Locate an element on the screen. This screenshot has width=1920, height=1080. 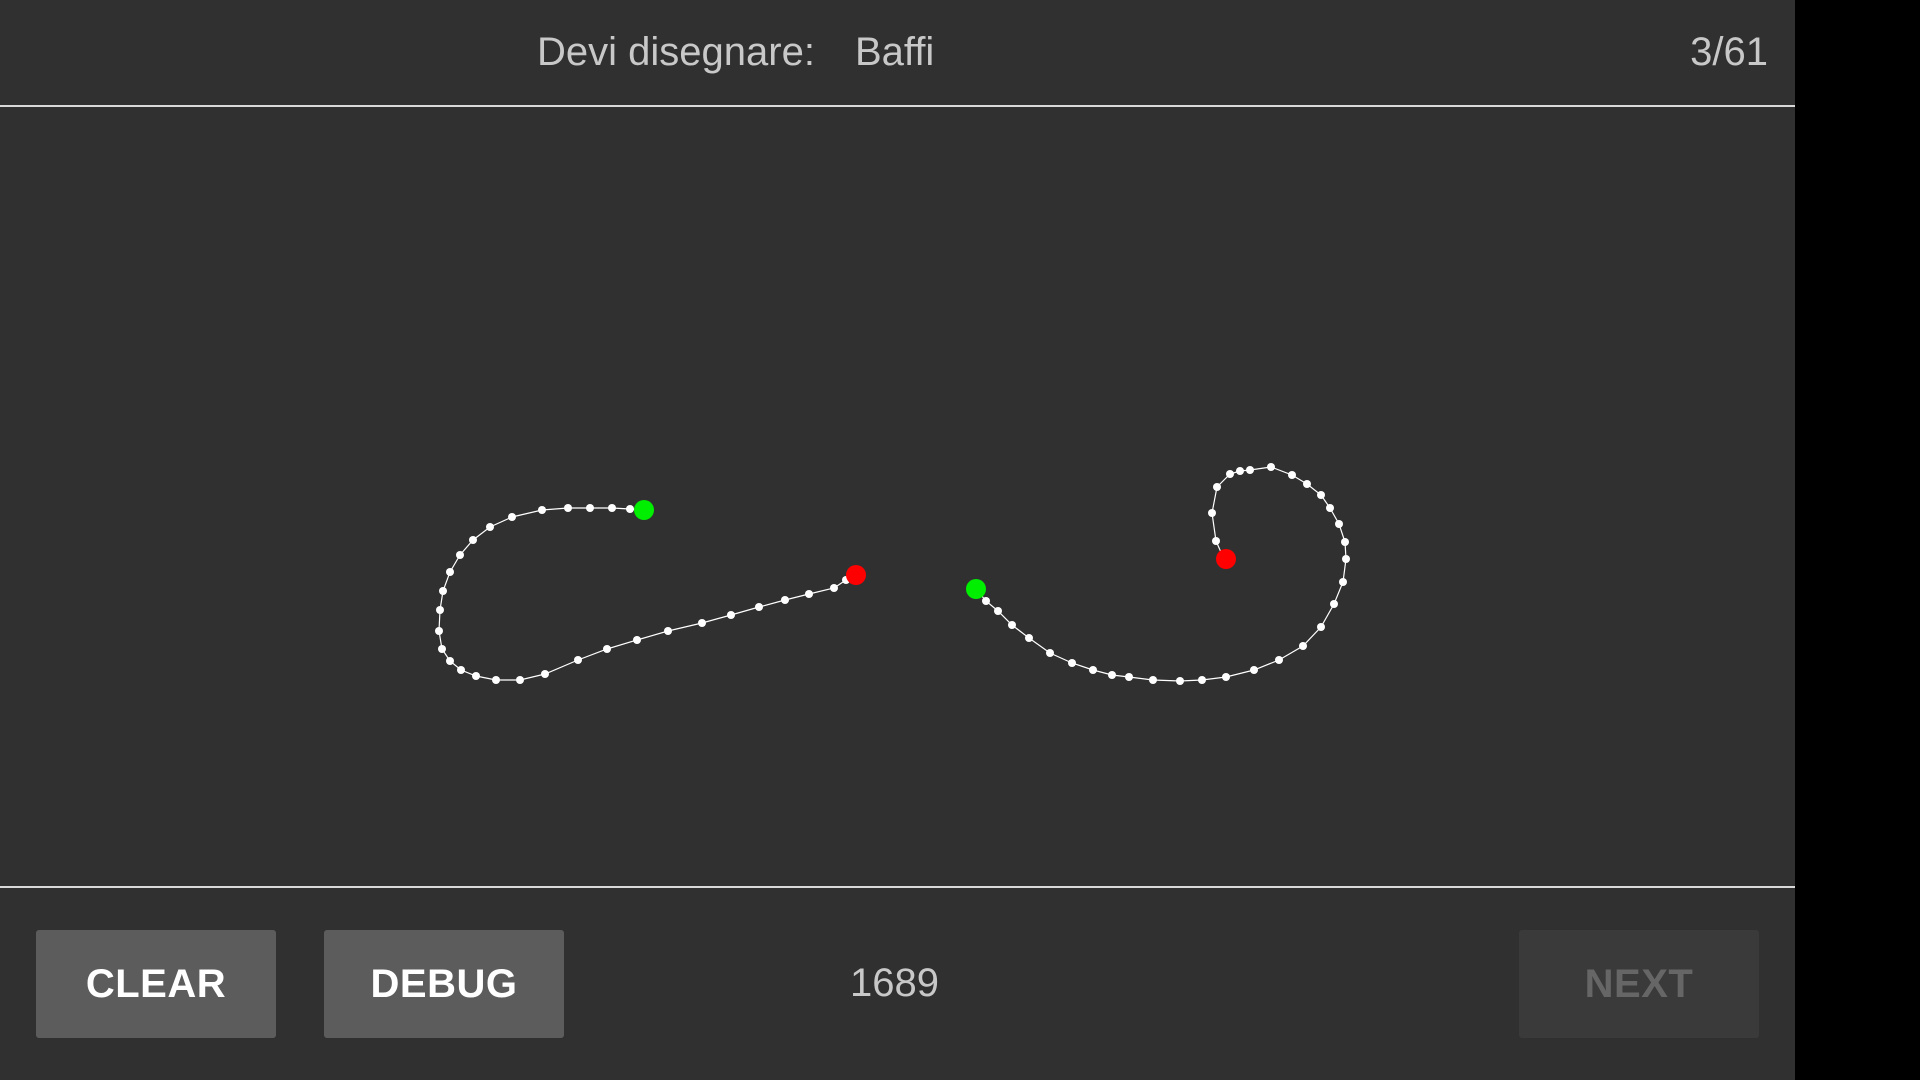
header-bar: Devi disegnare: Baffi 3/61 is located at coordinates (897, 53).